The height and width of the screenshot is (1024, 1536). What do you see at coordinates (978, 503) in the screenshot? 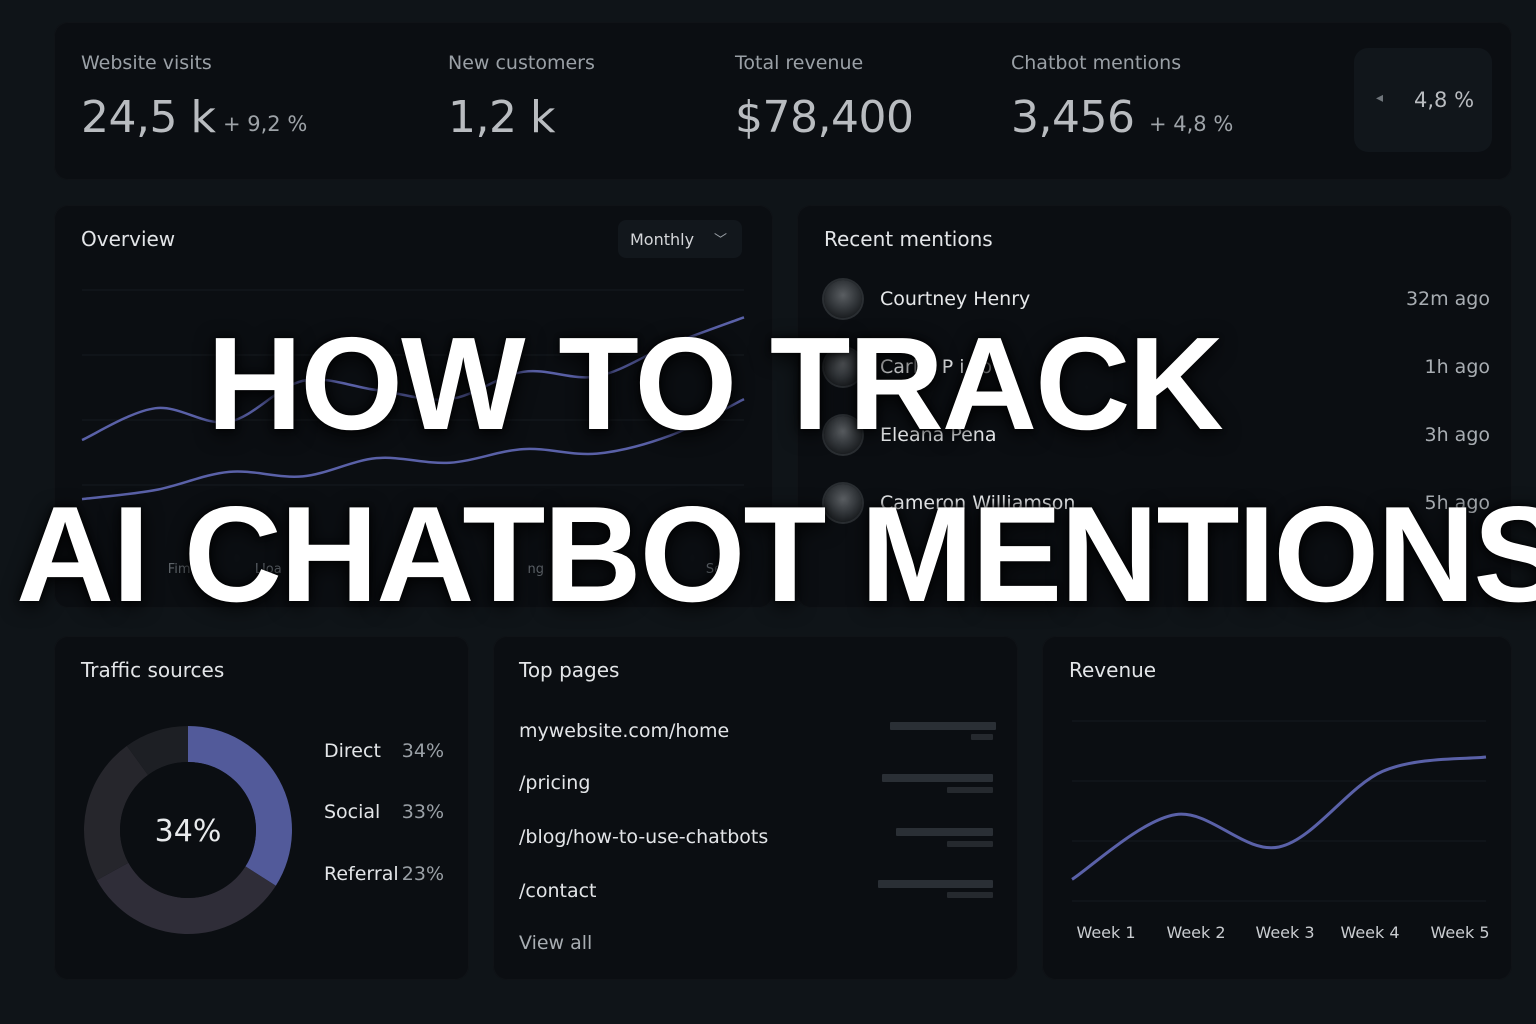
I see `mention-name: Cameron Williamson` at bounding box center [978, 503].